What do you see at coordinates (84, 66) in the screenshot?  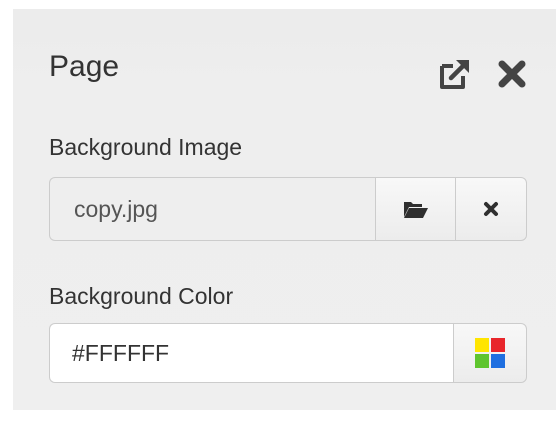 I see `panel-title: Page` at bounding box center [84, 66].